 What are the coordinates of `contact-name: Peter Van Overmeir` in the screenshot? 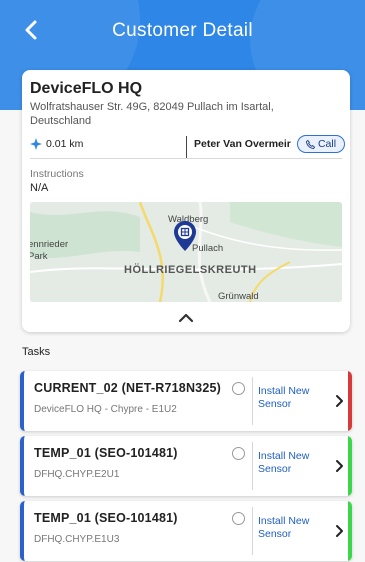 It's located at (242, 144).